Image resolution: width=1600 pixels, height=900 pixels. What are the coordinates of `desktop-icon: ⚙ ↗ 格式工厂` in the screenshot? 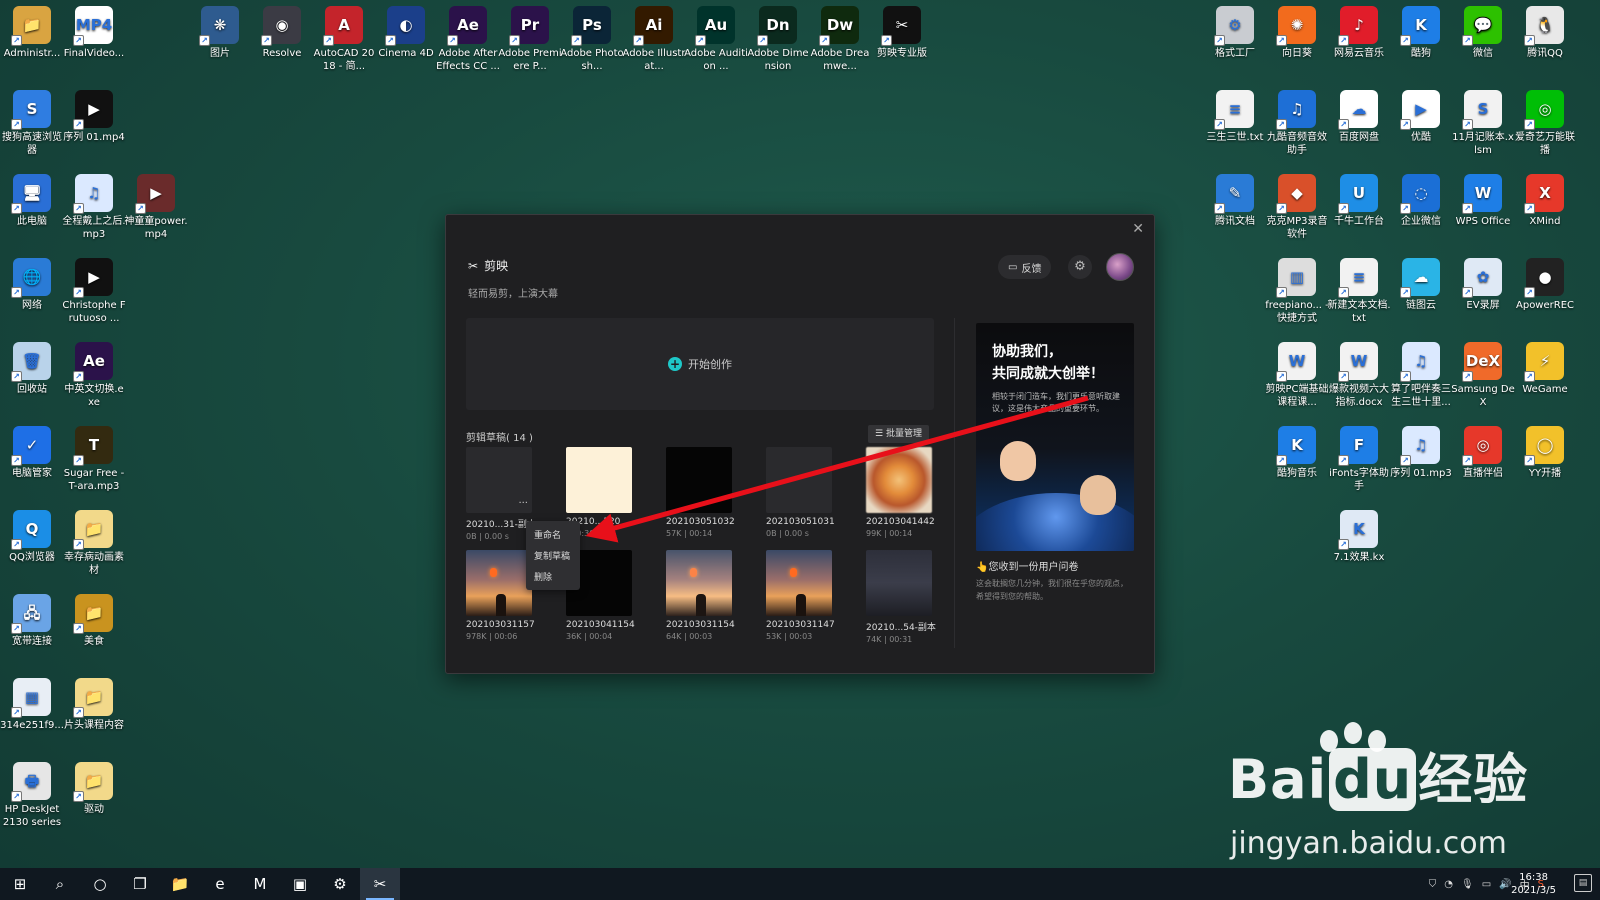 It's located at (1235, 33).